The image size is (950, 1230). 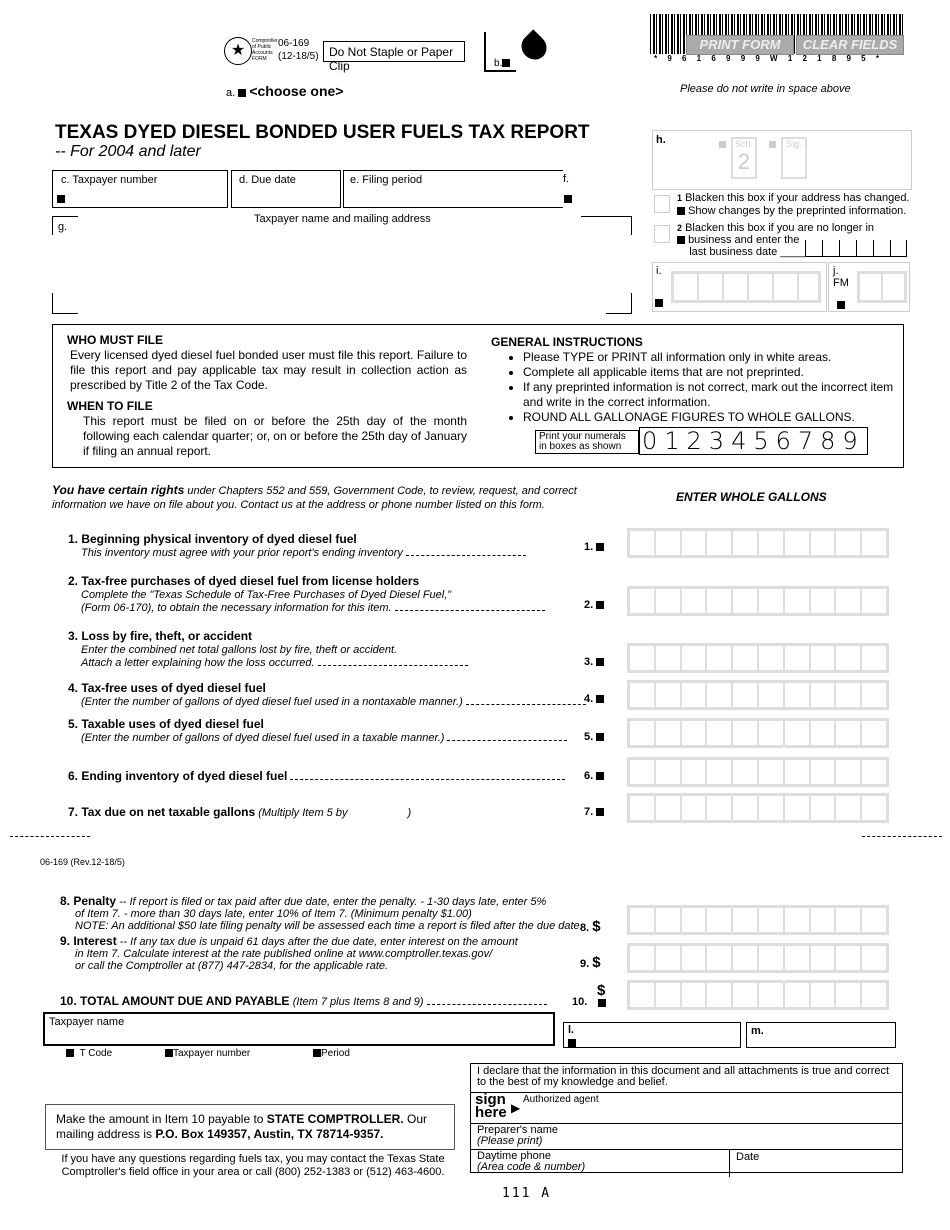 I want to click on signature-field: sign here ▶ Authorized agent, so click(x=686, y=1108).